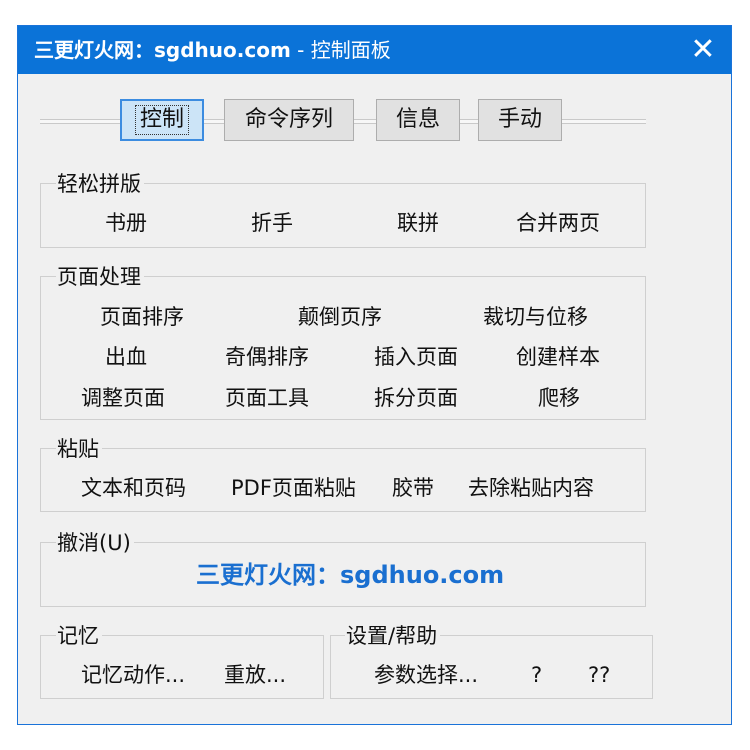  Describe the element at coordinates (133, 488) in the screenshot. I see `text-page-number-button: 文本和页码` at that location.